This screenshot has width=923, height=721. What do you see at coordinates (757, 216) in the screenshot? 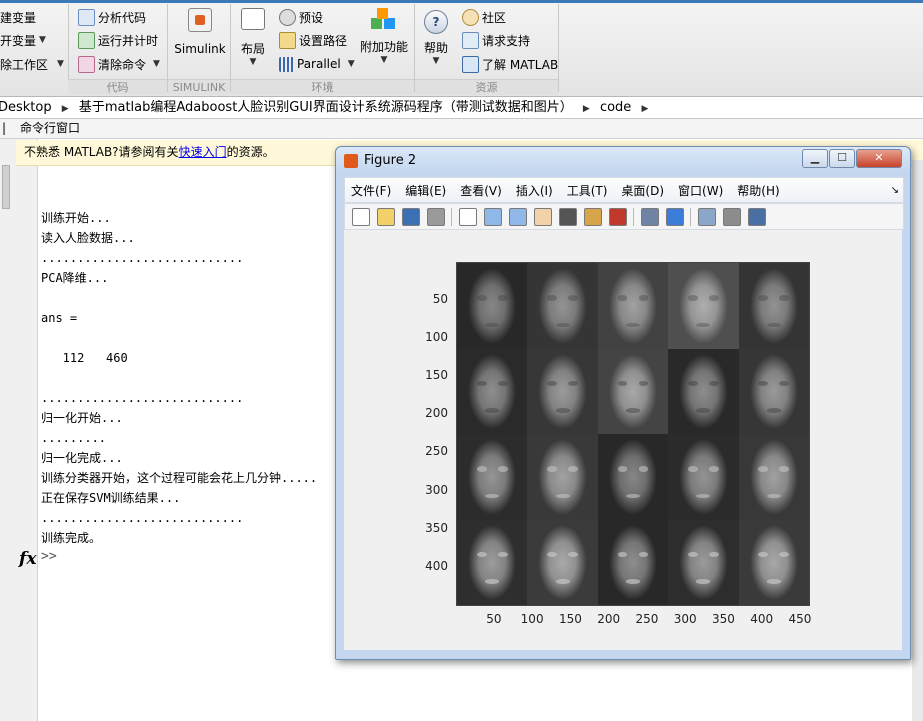
I see `show-tools-icon` at bounding box center [757, 216].